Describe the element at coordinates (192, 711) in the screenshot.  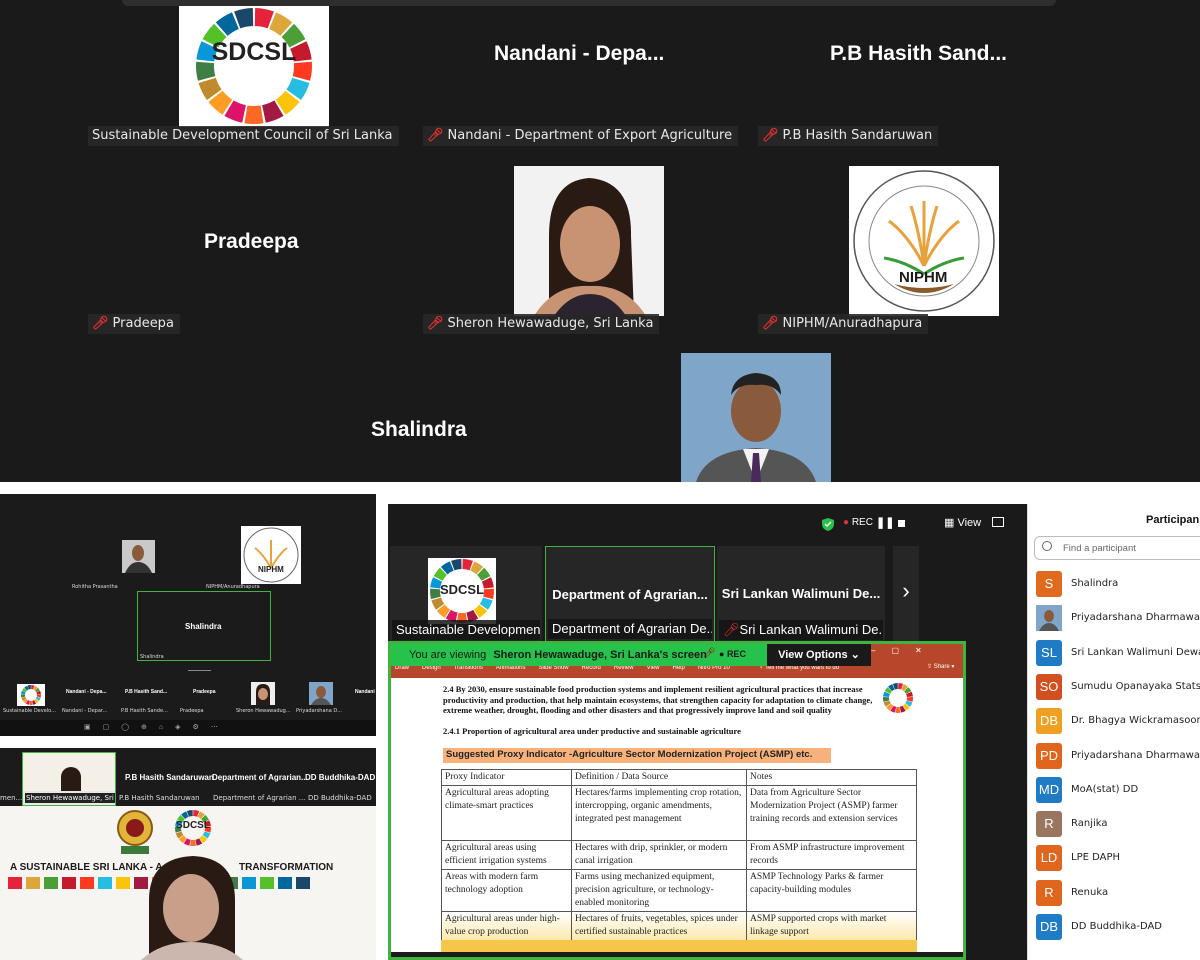
I see `participant-label: Pradeepa` at that location.